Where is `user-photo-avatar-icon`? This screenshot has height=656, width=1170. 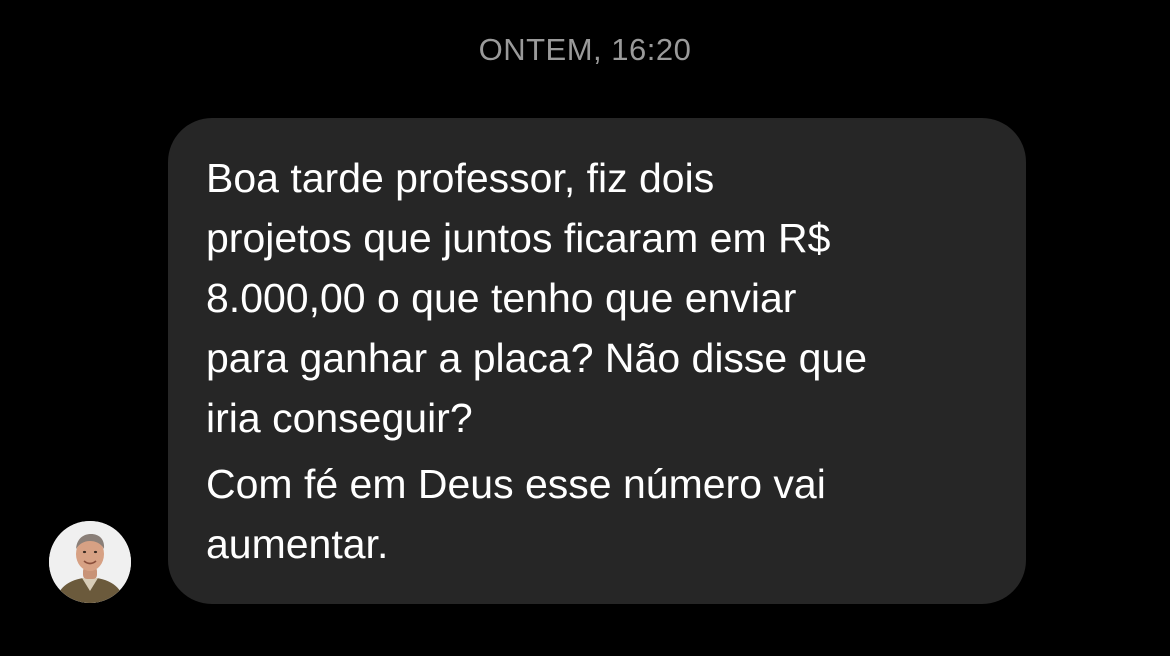 user-photo-avatar-icon is located at coordinates (90, 562).